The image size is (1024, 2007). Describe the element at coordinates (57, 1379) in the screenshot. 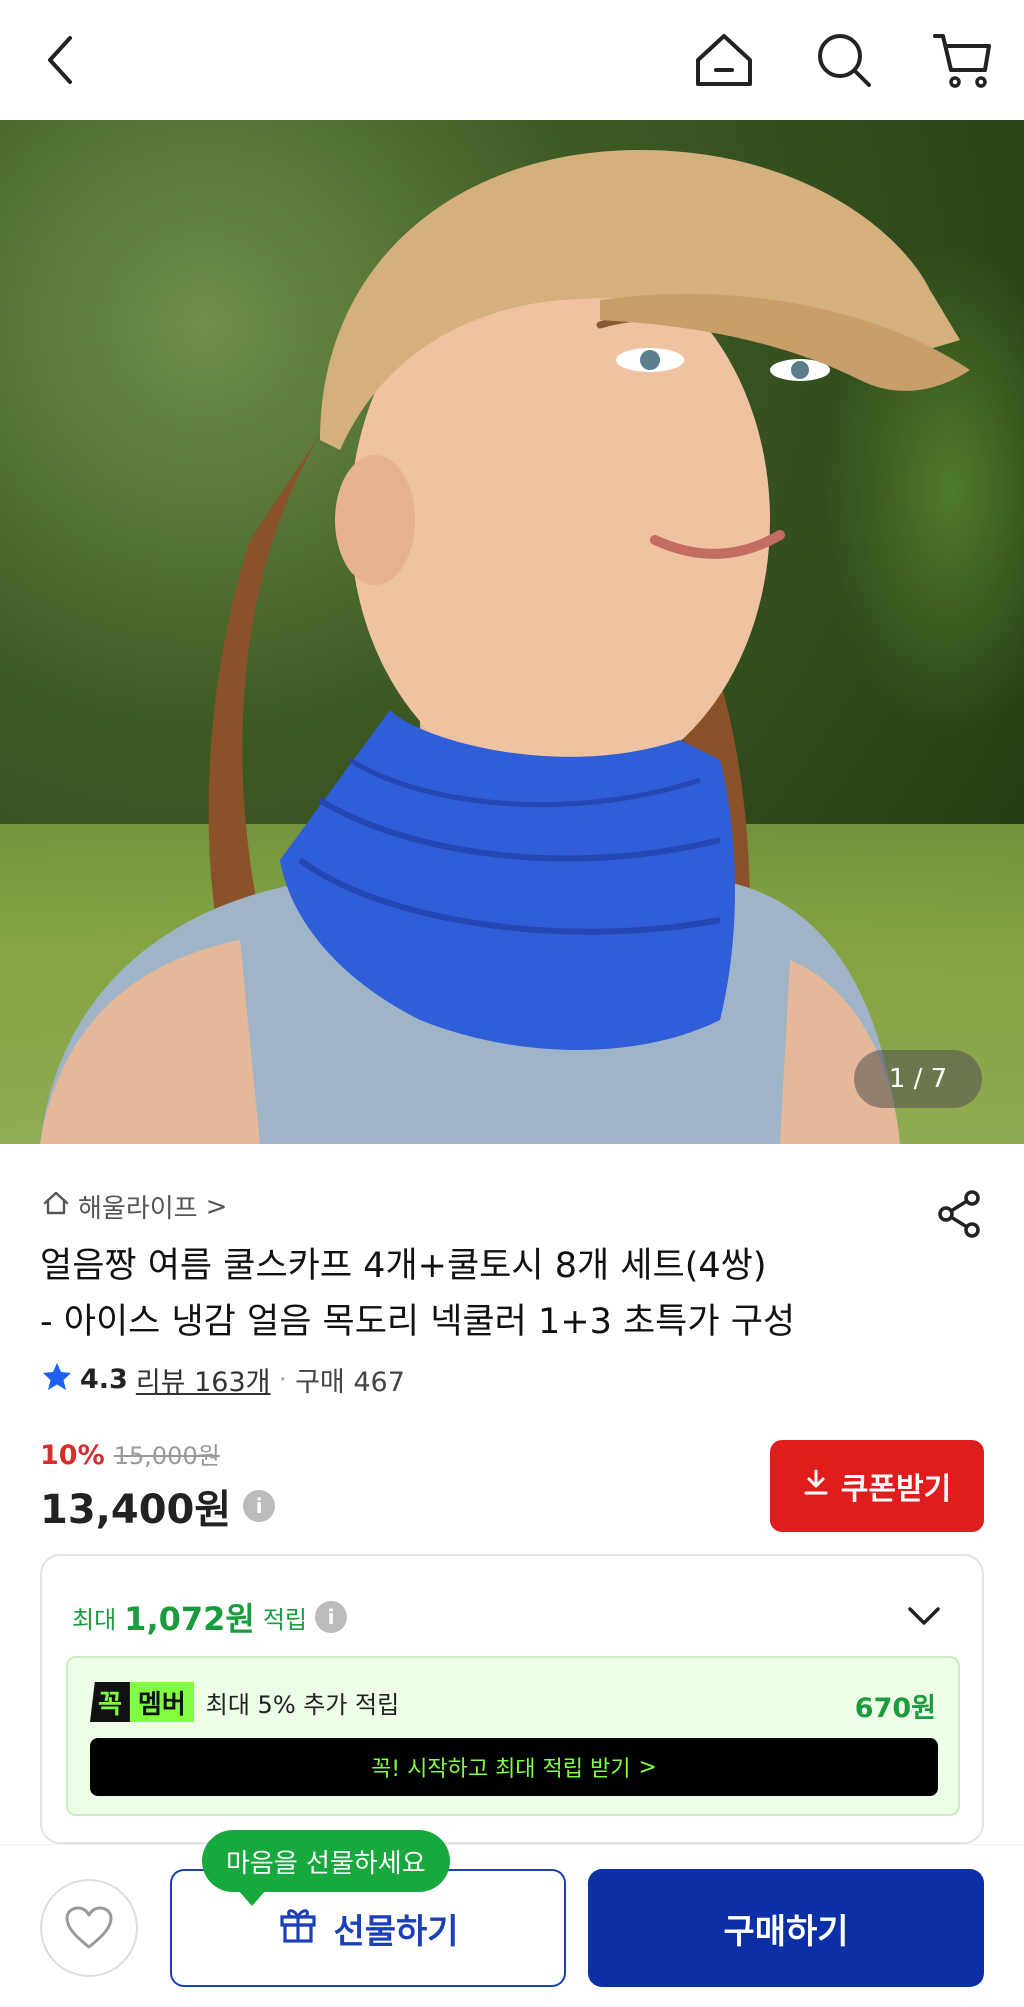

I see `star-icon` at that location.